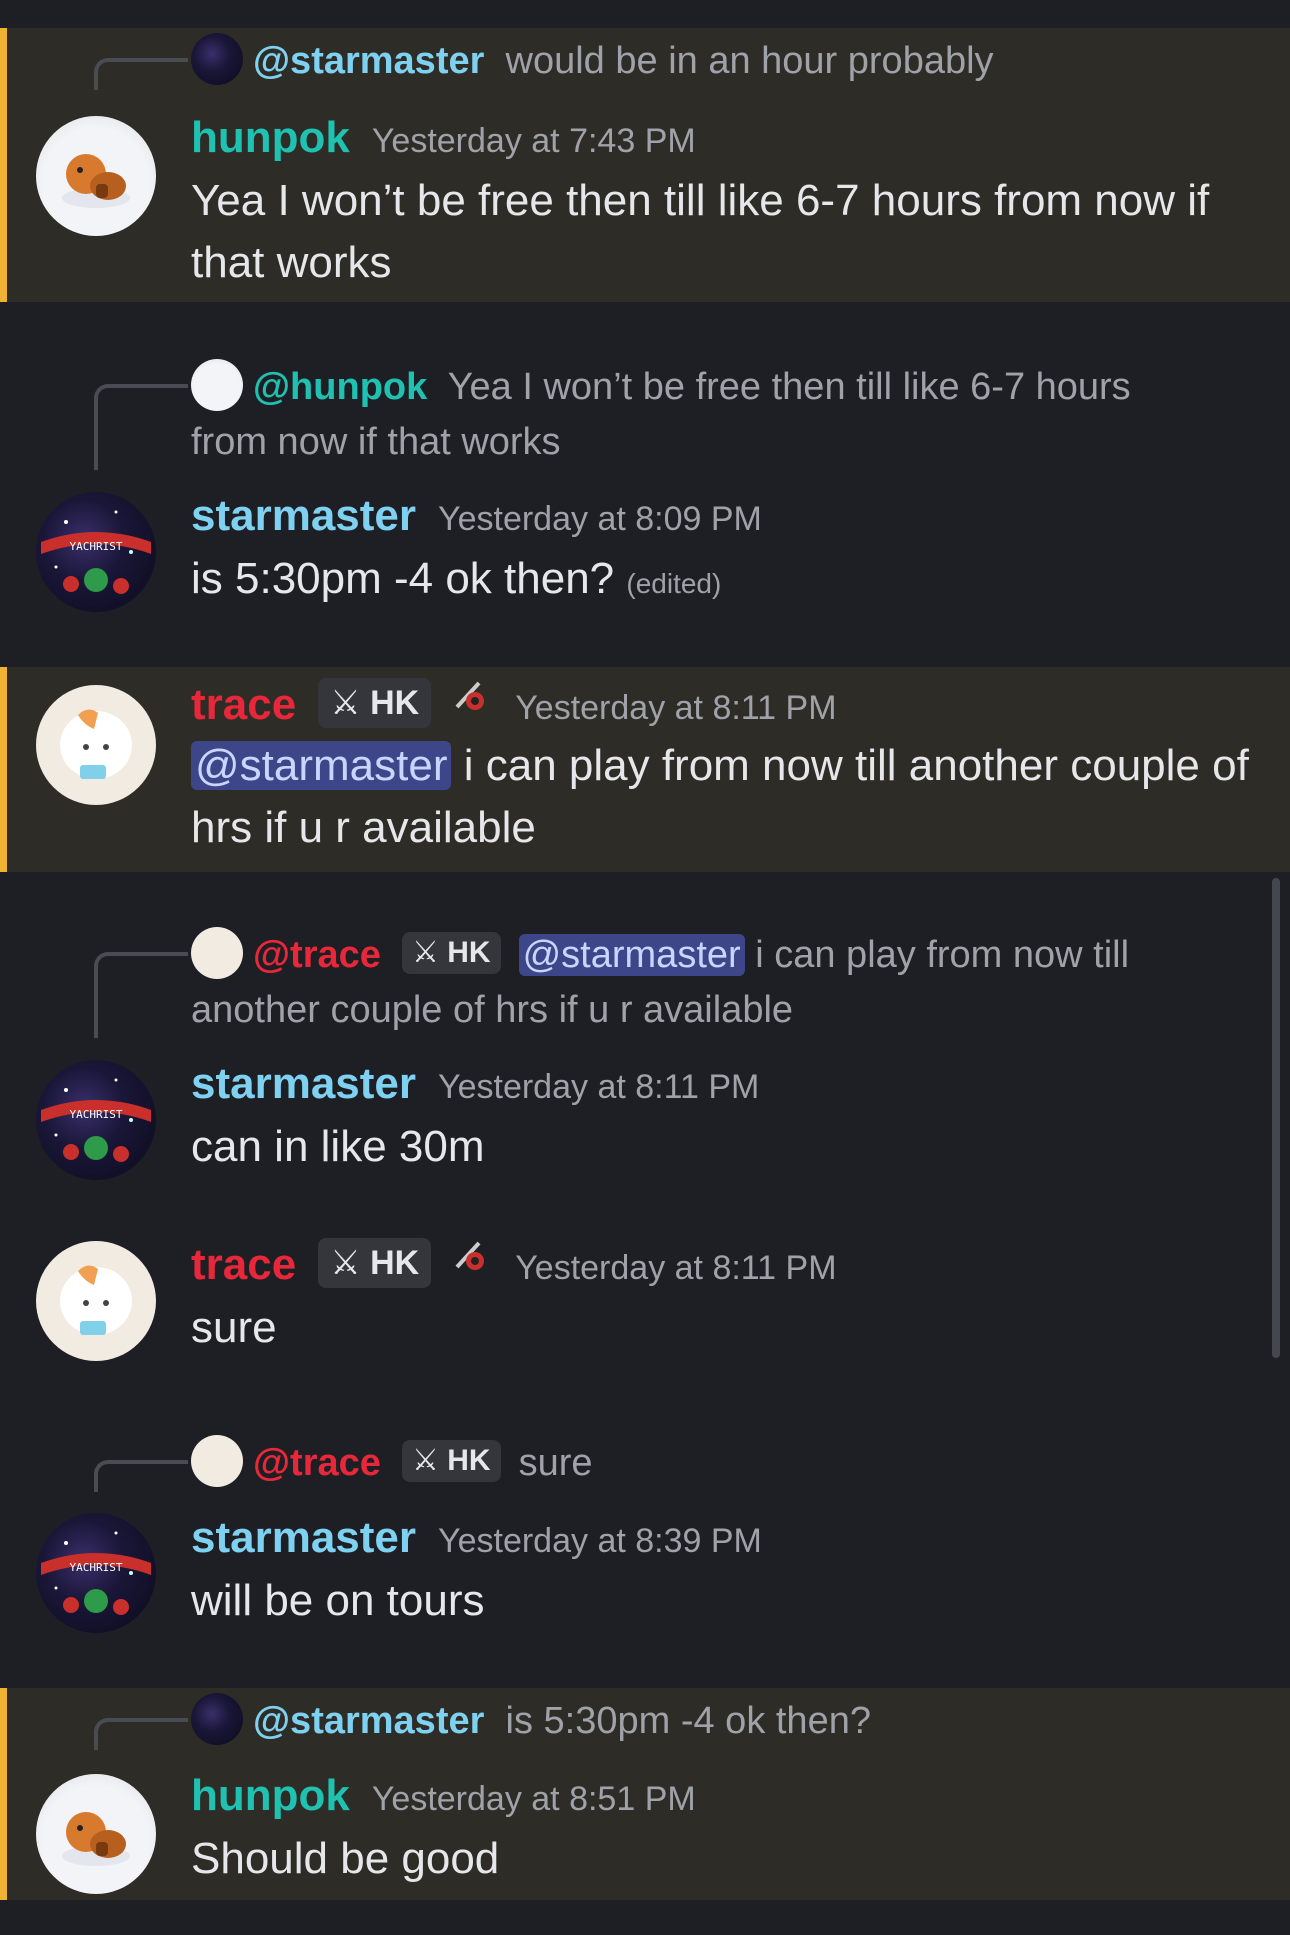 This screenshot has width=1290, height=1935. Describe the element at coordinates (338, 1600) in the screenshot. I see `message-body: will be on tours` at that location.